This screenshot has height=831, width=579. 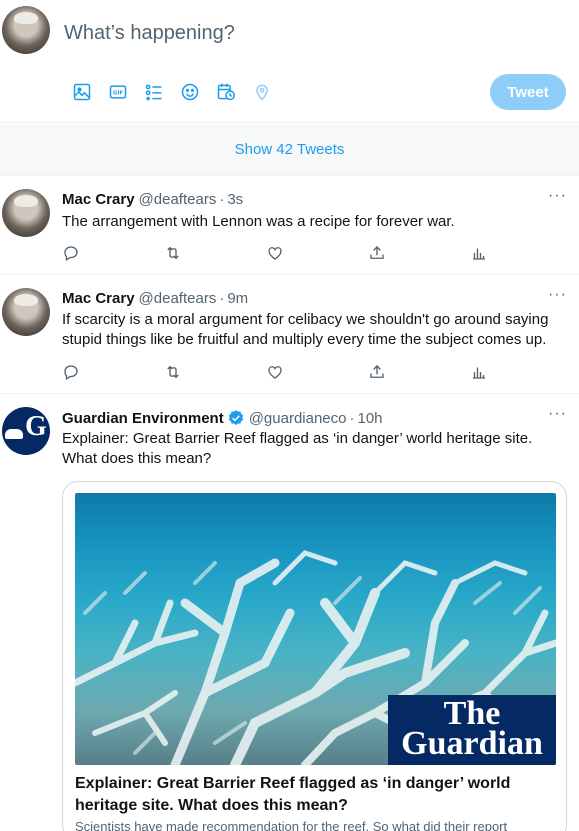 I want to click on media-icon, so click(x=82, y=92).